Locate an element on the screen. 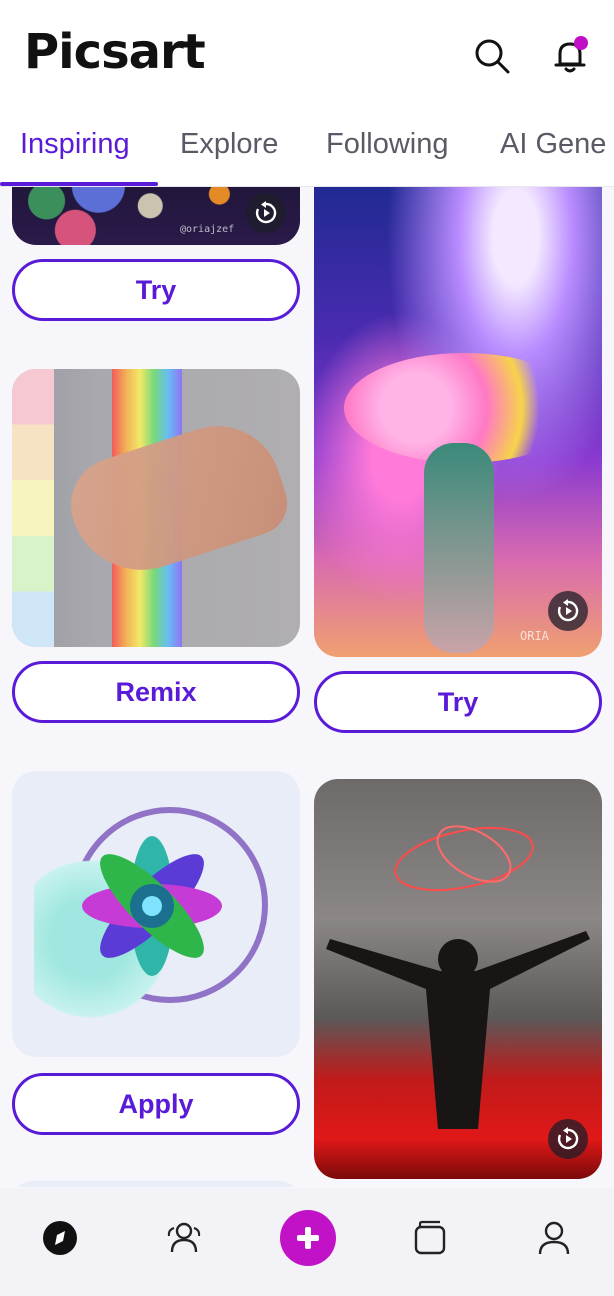 This screenshot has width=614, height=1296. nav-discover is located at coordinates (60, 1238).